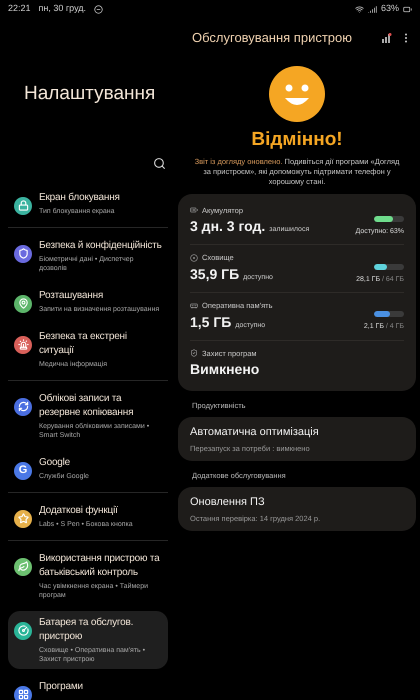  I want to click on item-title: Облікові записи та резервне копіювання, so click(86, 406).